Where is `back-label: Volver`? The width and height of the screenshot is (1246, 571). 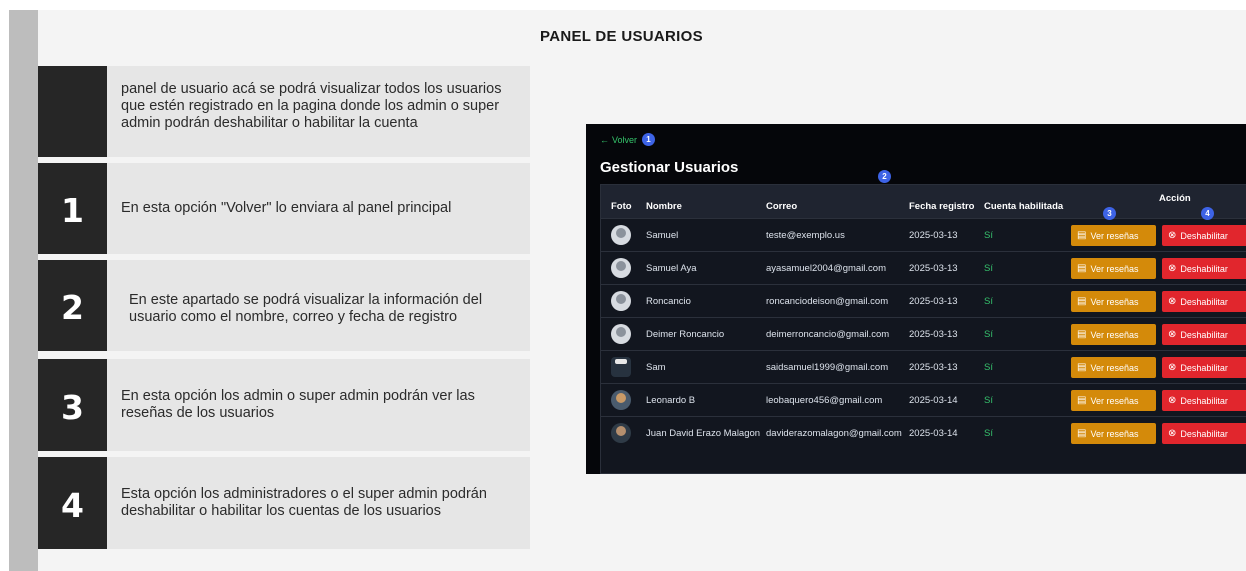
back-label: Volver is located at coordinates (625, 139).